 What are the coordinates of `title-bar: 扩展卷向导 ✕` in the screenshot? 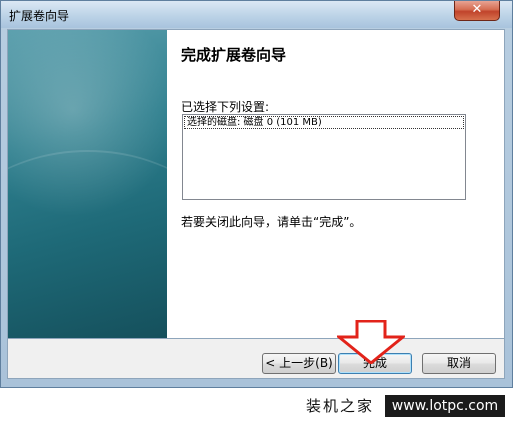 It's located at (256, 14).